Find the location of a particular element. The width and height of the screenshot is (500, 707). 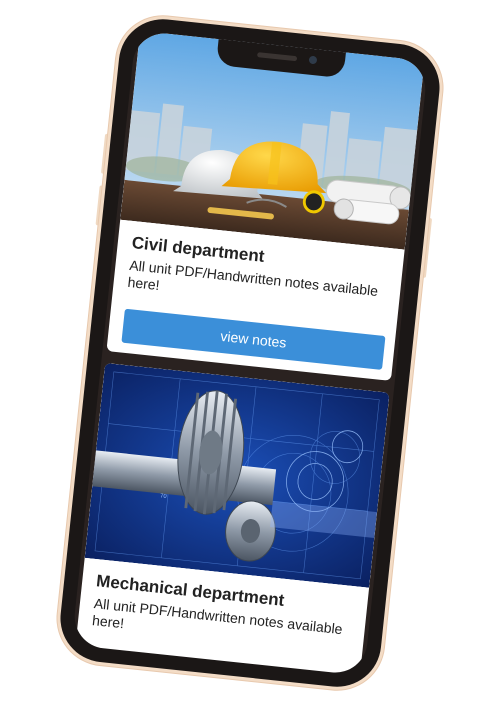

front-camera is located at coordinates (313, 60).